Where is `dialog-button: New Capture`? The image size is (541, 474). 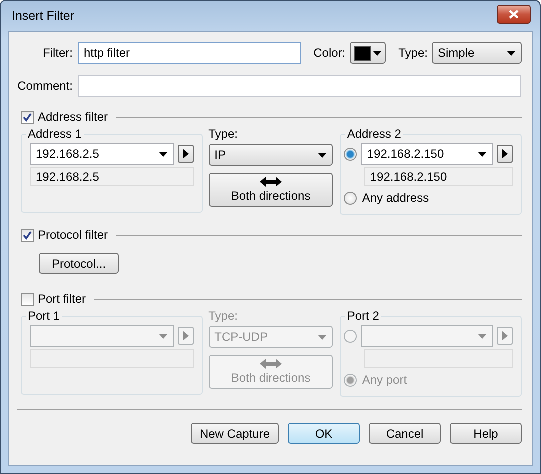 dialog-button: New Capture is located at coordinates (234, 433).